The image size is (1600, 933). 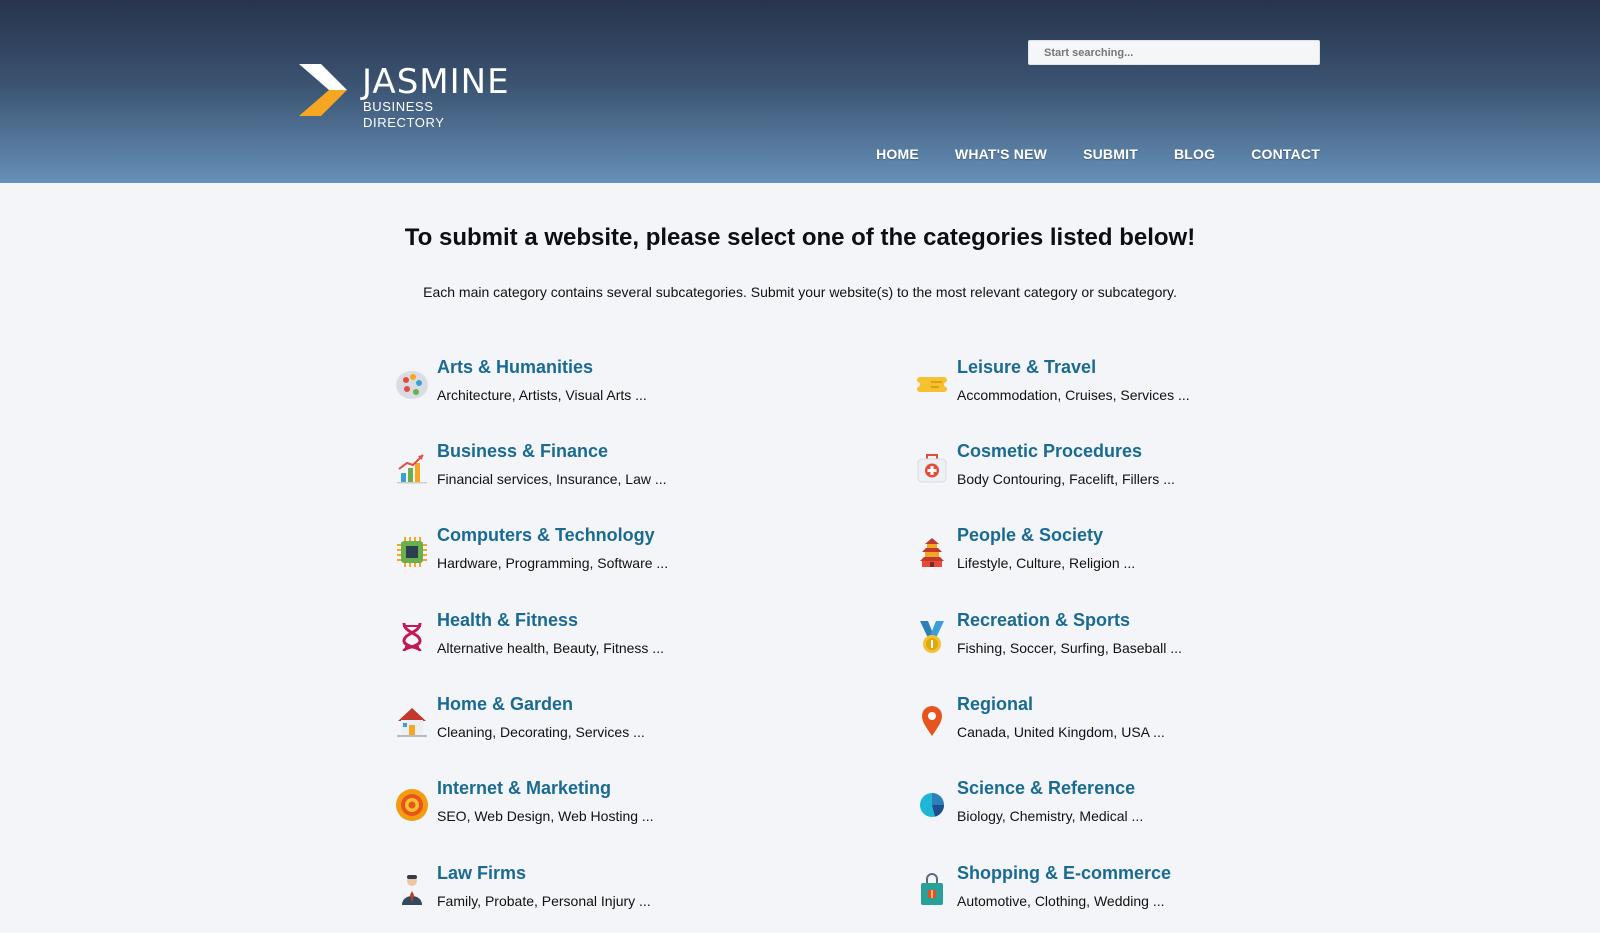 I want to click on main-nav: HOME WHAT'S NEW SUBMIT BLOG CONTACT, so click(x=1098, y=154).